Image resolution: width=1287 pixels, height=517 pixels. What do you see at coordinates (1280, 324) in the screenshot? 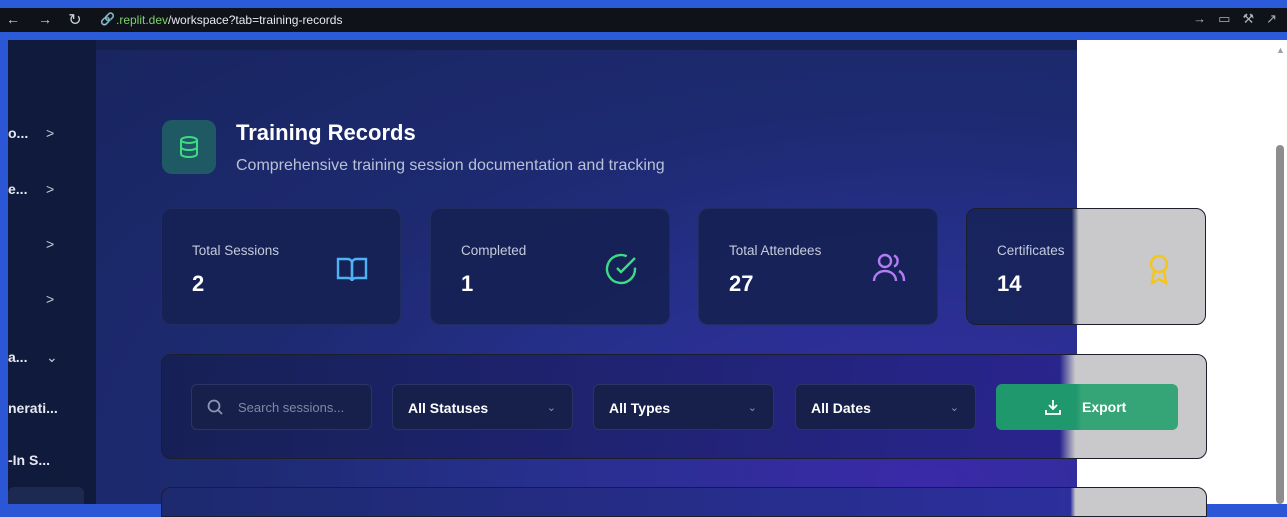
I see `scrollbar-thumb` at bounding box center [1280, 324].